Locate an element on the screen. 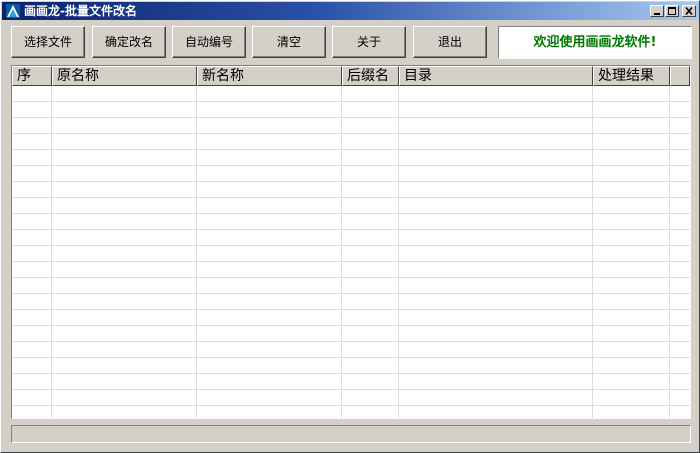 The width and height of the screenshot is (700, 453). maximize-icon is located at coordinates (672, 11).